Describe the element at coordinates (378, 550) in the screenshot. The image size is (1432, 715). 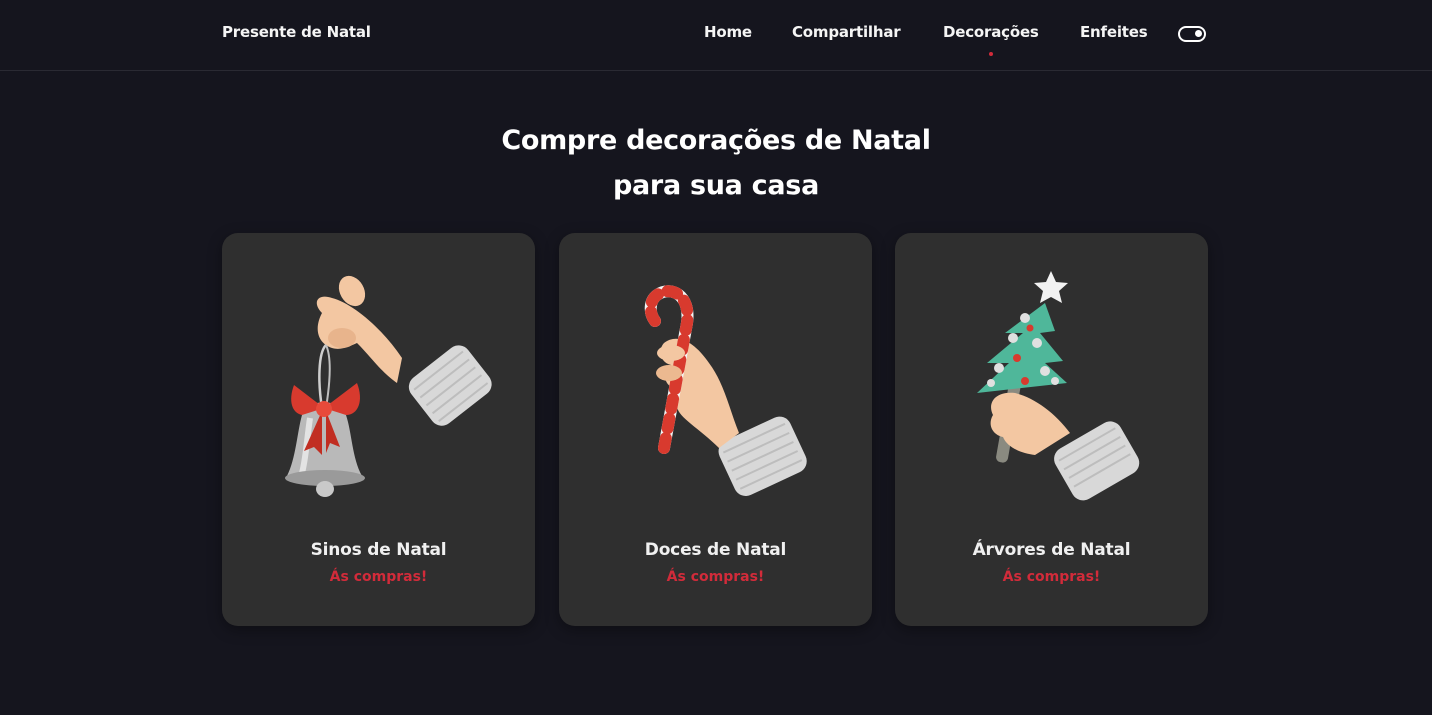
I see `card-title: Sinos de Natal` at that location.